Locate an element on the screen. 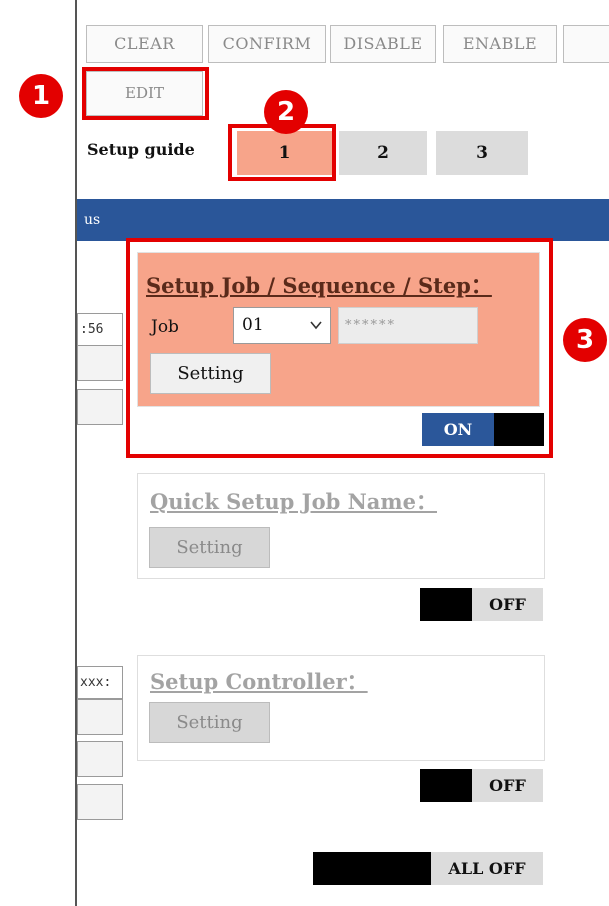  confirm-button: CONFIRM is located at coordinates (267, 44).